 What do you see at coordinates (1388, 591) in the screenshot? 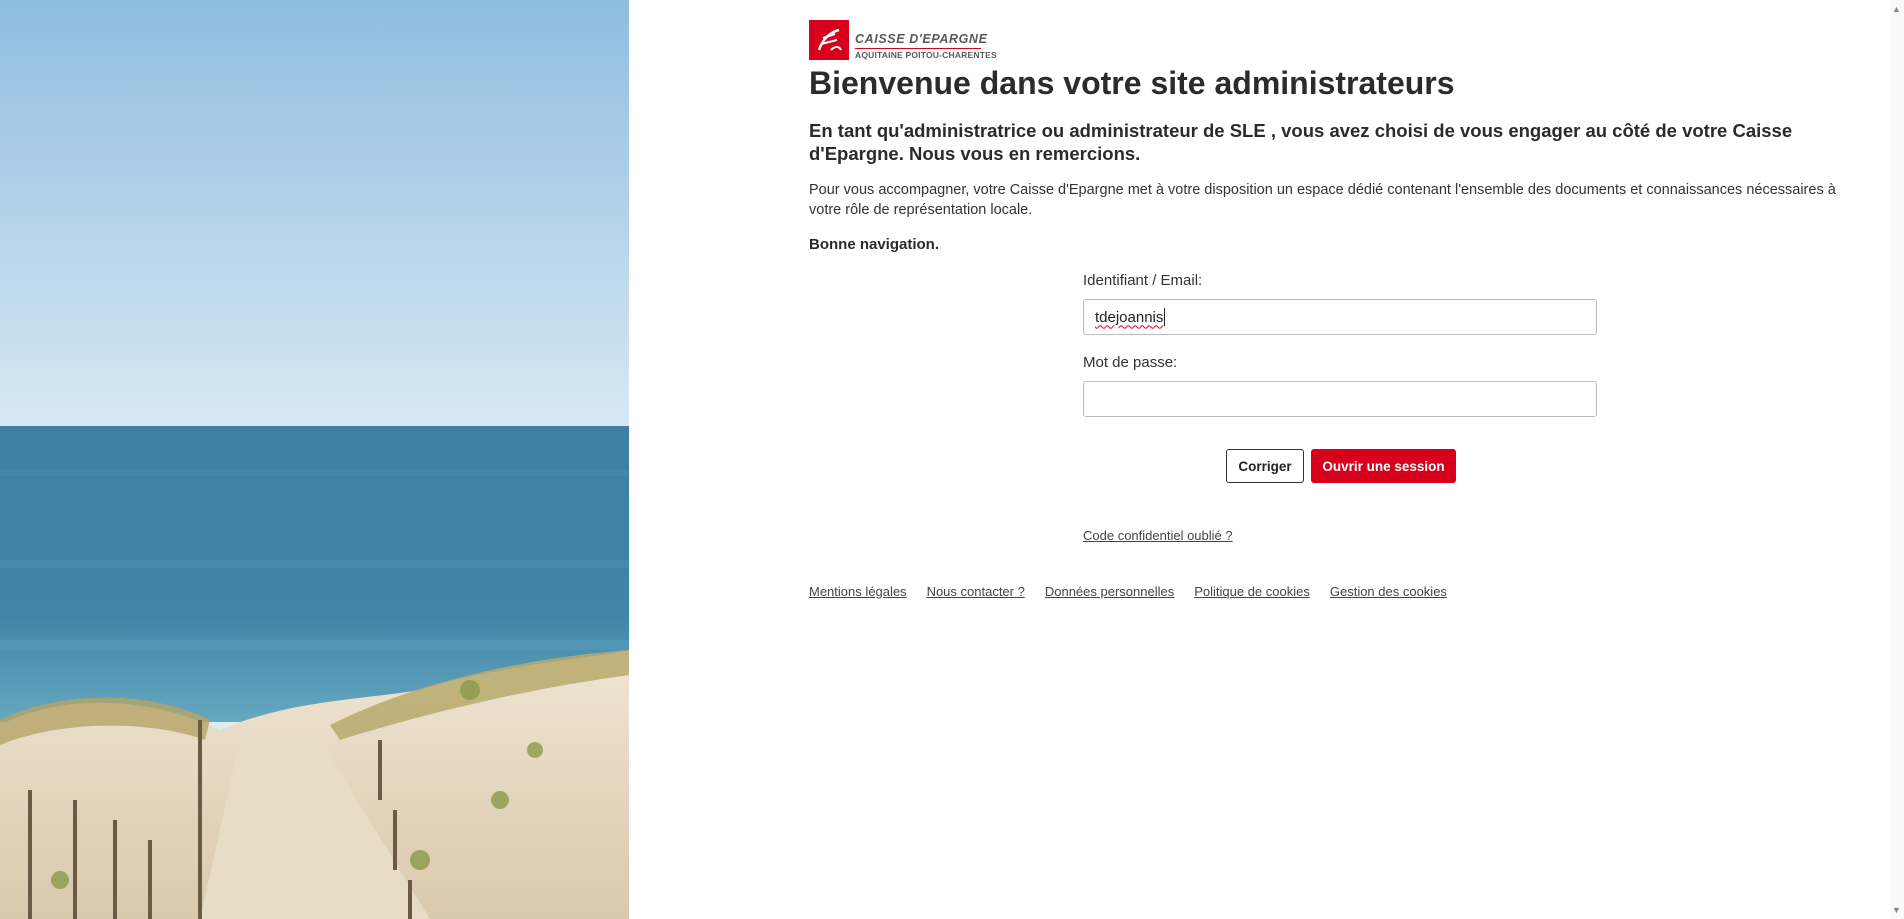
I see `footer-link-gestion-cookies: Gestion des cookies` at bounding box center [1388, 591].